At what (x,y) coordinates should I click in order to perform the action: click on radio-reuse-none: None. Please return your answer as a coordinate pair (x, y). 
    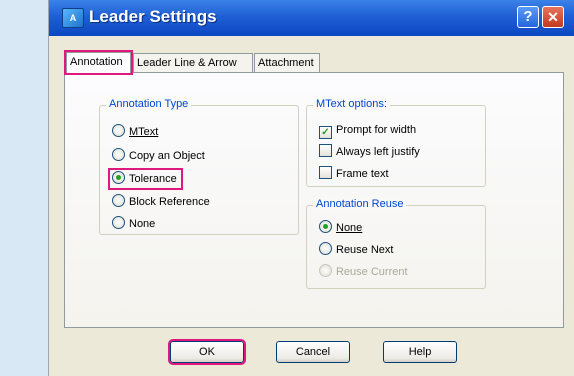
    Looking at the image, I should click on (340, 228).